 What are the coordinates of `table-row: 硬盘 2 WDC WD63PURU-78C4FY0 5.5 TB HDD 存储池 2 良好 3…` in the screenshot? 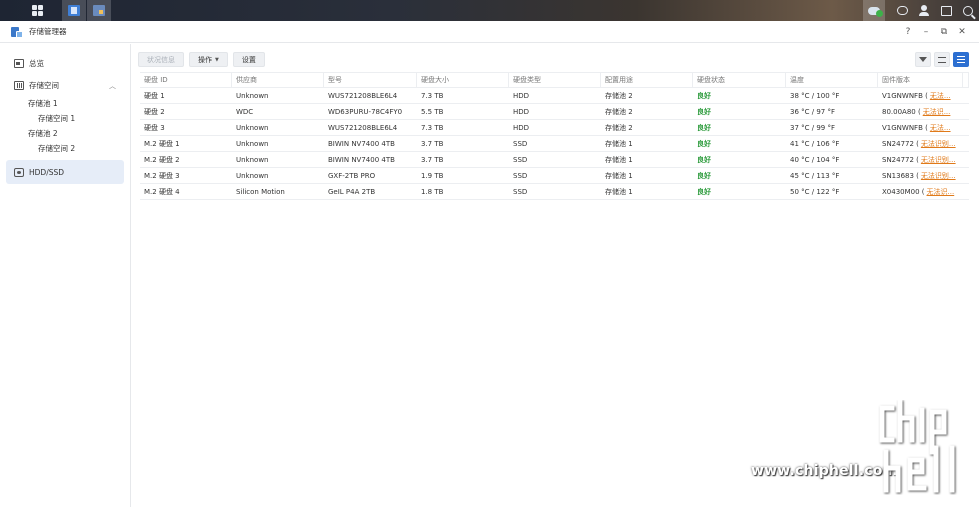 It's located at (554, 112).